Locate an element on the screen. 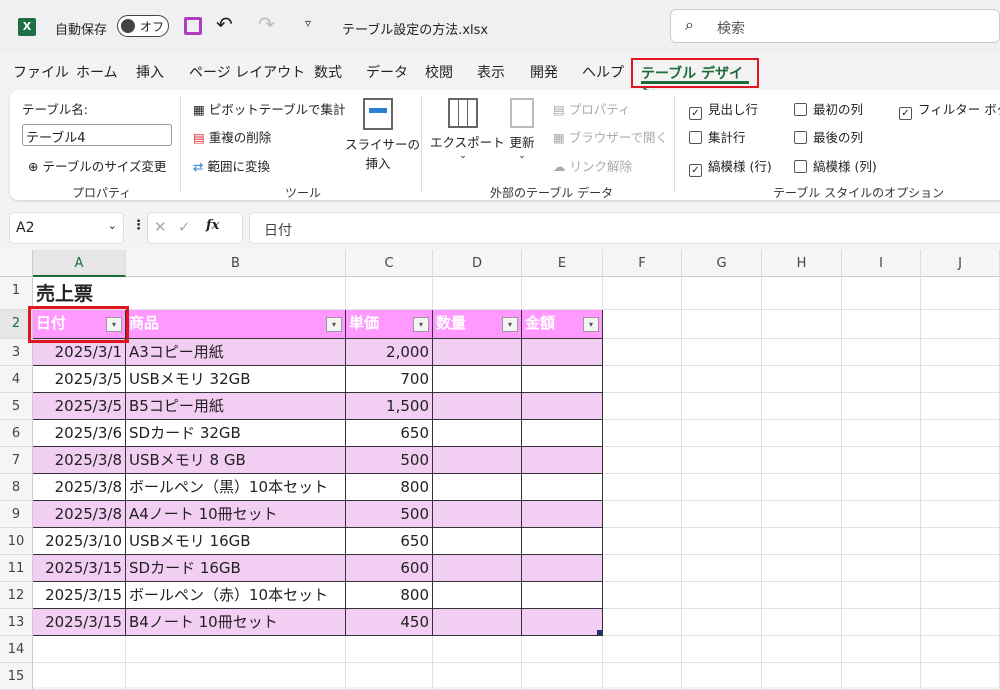 This screenshot has width=1000, height=690. cell-B9: A4ノート 10冊セット is located at coordinates (236, 514).